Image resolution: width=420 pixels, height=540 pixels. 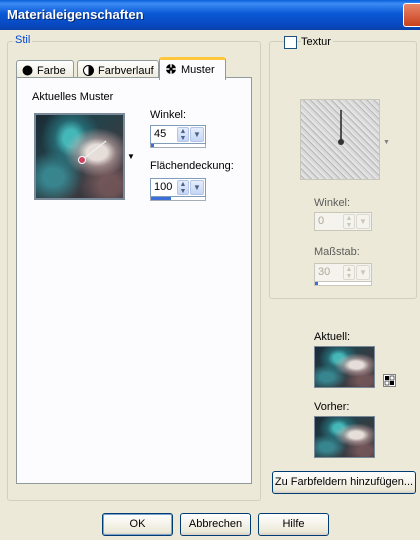 I want to click on current-pattern-label: Aktuelles Muster, so click(x=73, y=97).